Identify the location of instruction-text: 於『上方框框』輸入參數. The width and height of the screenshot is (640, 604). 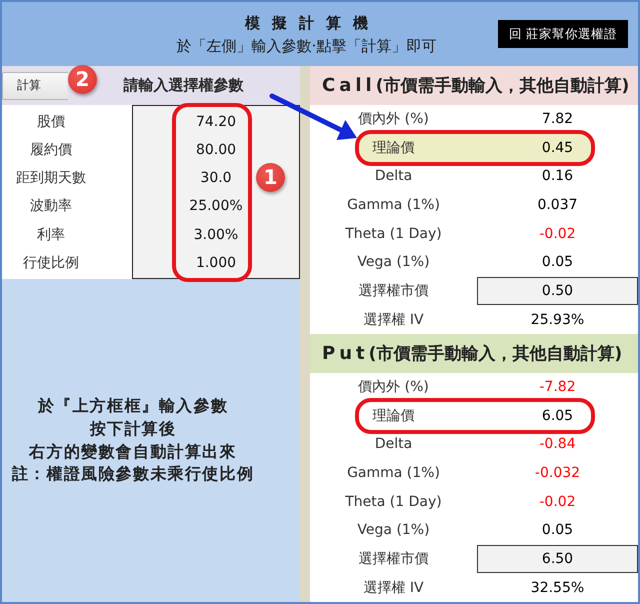
(133, 406).